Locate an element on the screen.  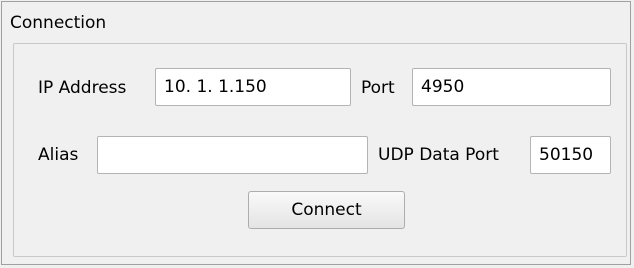
udp-data-port-label: UDP Data Port is located at coordinates (438, 155).